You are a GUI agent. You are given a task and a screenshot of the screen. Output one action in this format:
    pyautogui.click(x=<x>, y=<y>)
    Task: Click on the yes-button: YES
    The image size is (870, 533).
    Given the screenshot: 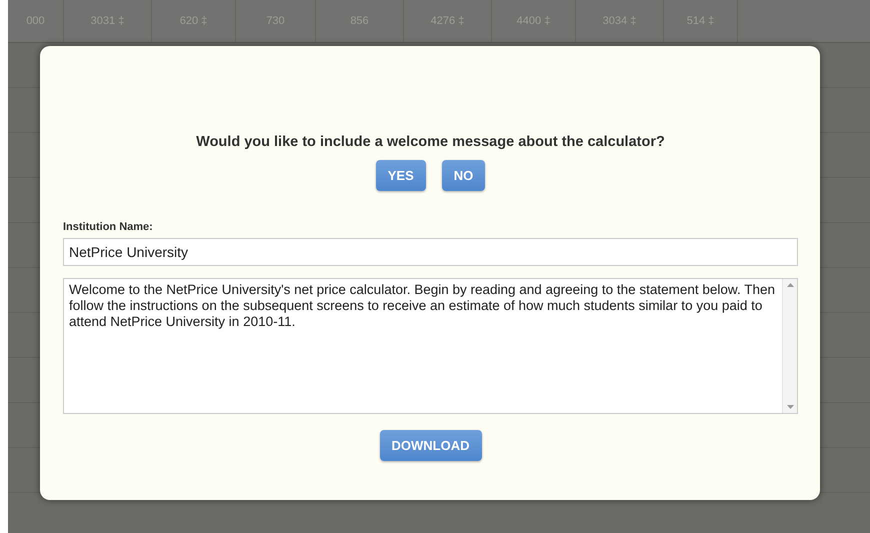 What is the action you would take?
    pyautogui.click(x=401, y=175)
    